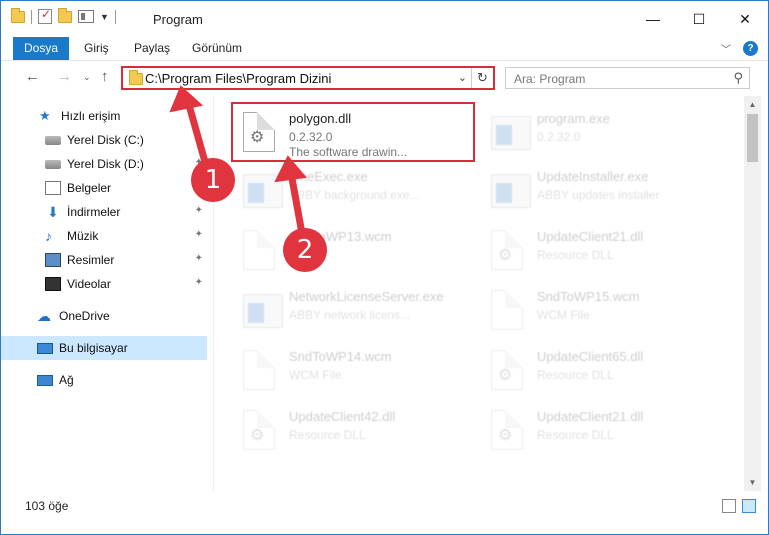  What do you see at coordinates (104, 17) in the screenshot?
I see `customize-toolbar-chevron-icon: ▼` at bounding box center [104, 17].